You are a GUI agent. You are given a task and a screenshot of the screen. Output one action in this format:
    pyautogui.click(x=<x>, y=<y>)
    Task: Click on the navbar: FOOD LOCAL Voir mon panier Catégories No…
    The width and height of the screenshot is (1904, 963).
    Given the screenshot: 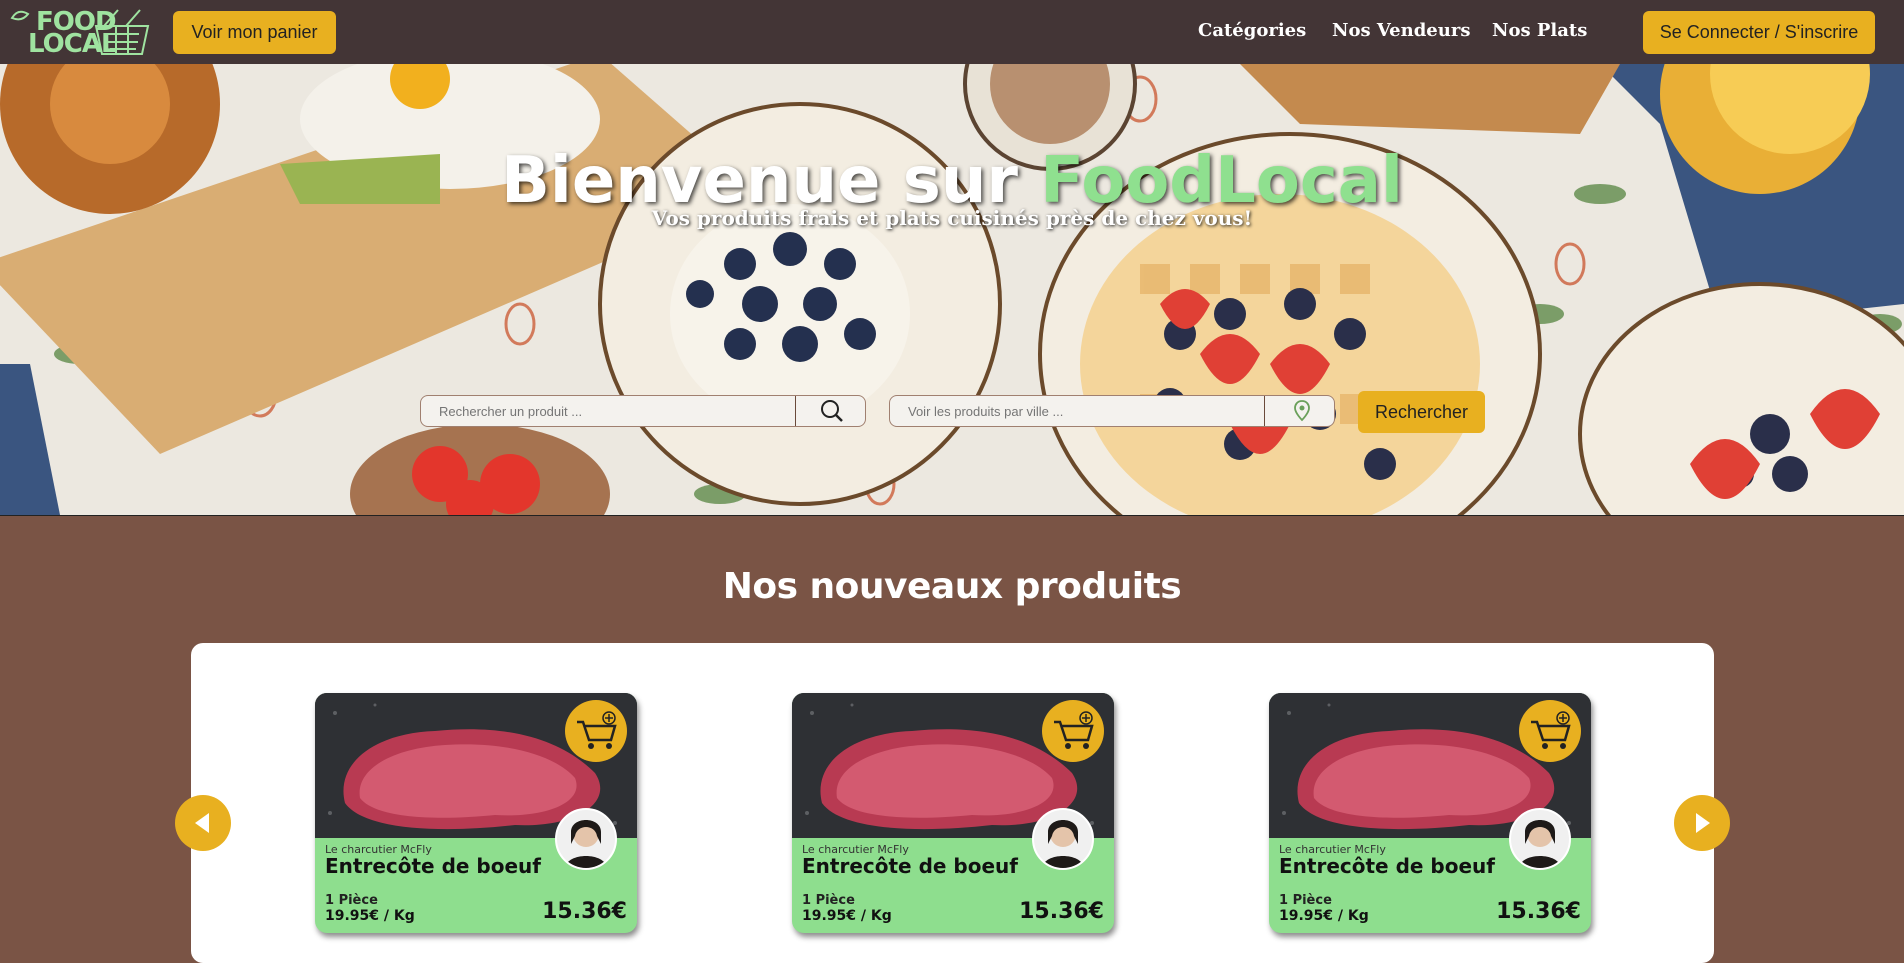 What is the action you would take?
    pyautogui.click(x=952, y=32)
    